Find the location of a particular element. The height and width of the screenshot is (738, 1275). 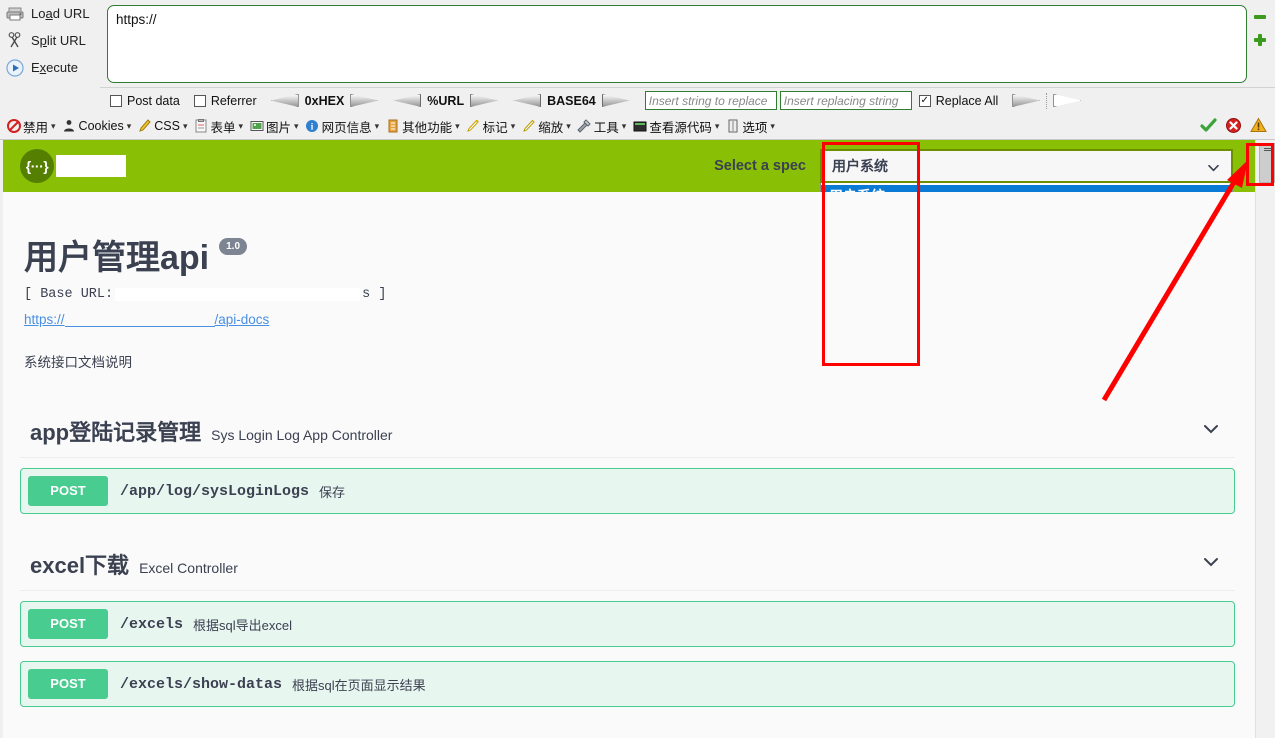

menu-item-view-source: 查看源代码 ▾ is located at coordinates (675, 126).